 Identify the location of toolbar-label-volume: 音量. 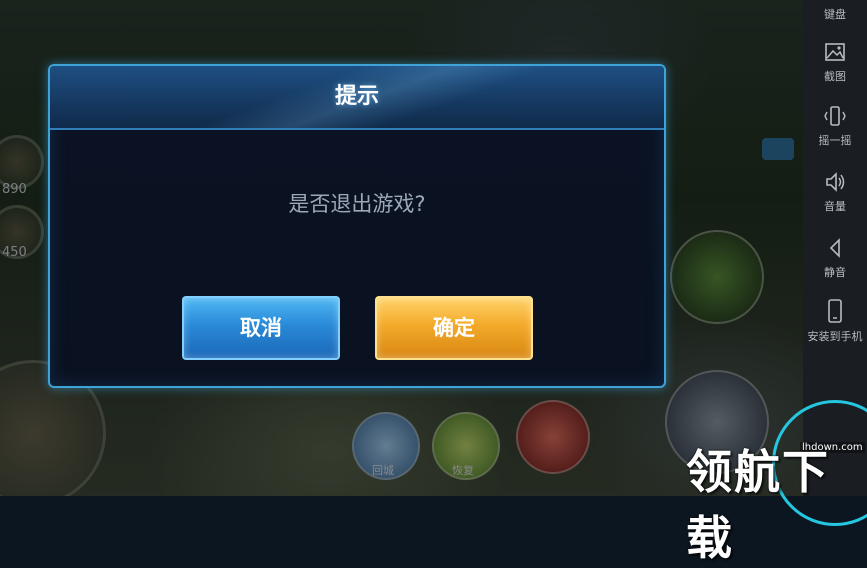
(835, 206).